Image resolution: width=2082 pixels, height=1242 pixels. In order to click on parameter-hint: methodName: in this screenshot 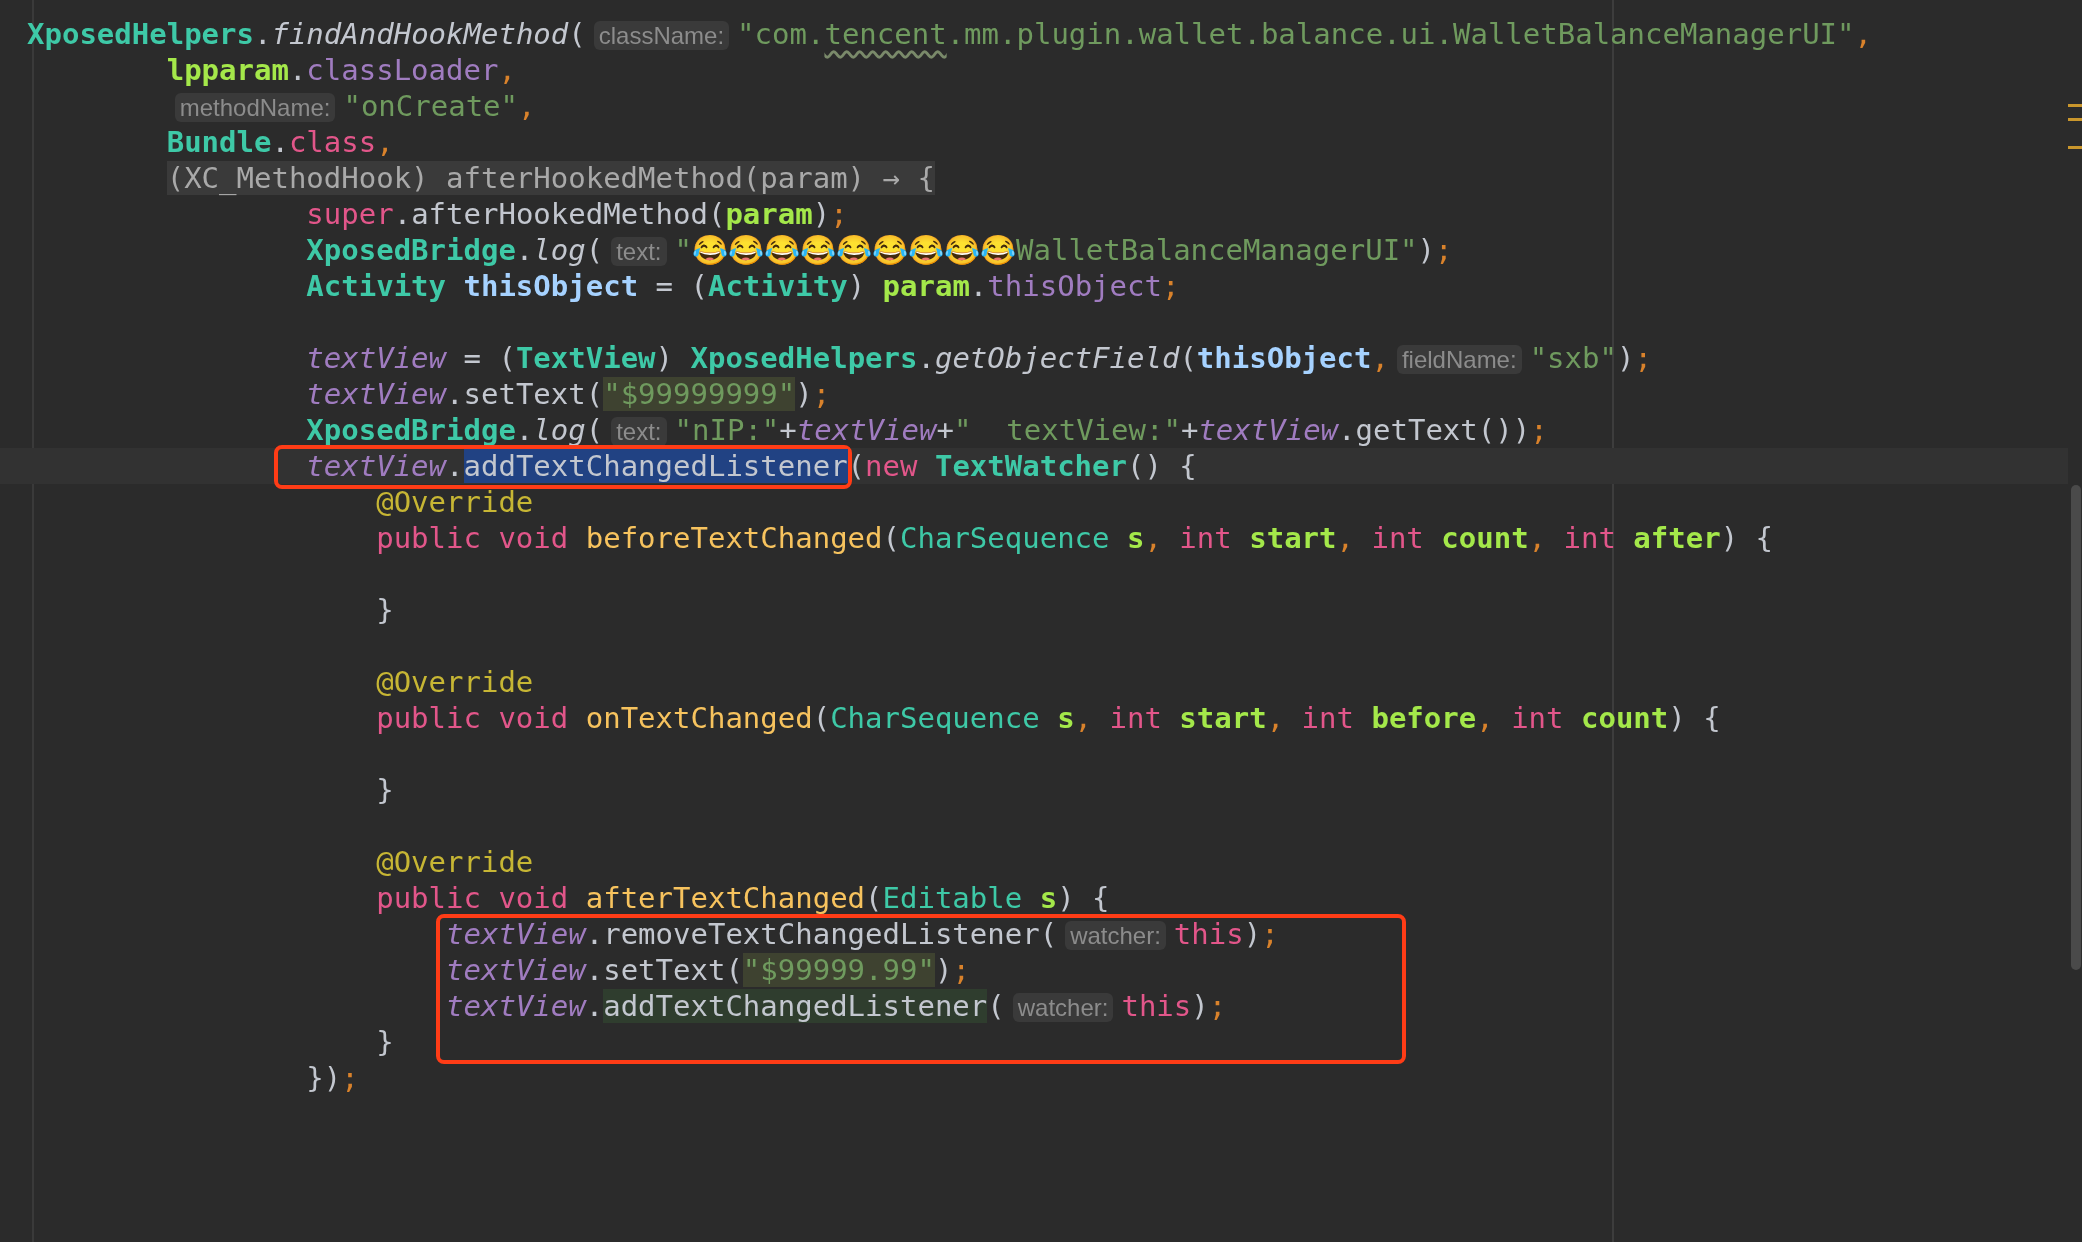, I will do `click(255, 107)`.